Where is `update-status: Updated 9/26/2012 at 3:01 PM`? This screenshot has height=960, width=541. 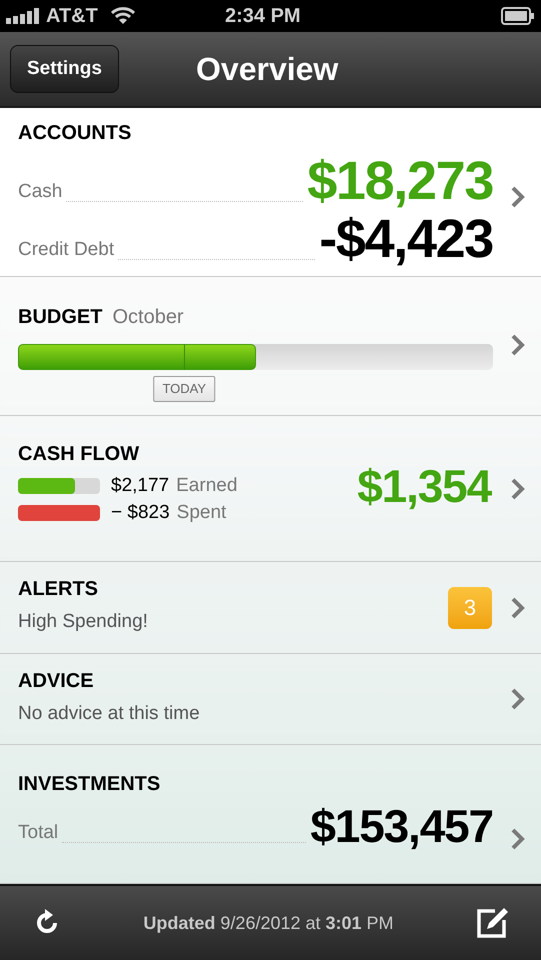 update-status: Updated 9/26/2012 at 3:01 PM is located at coordinates (268, 923).